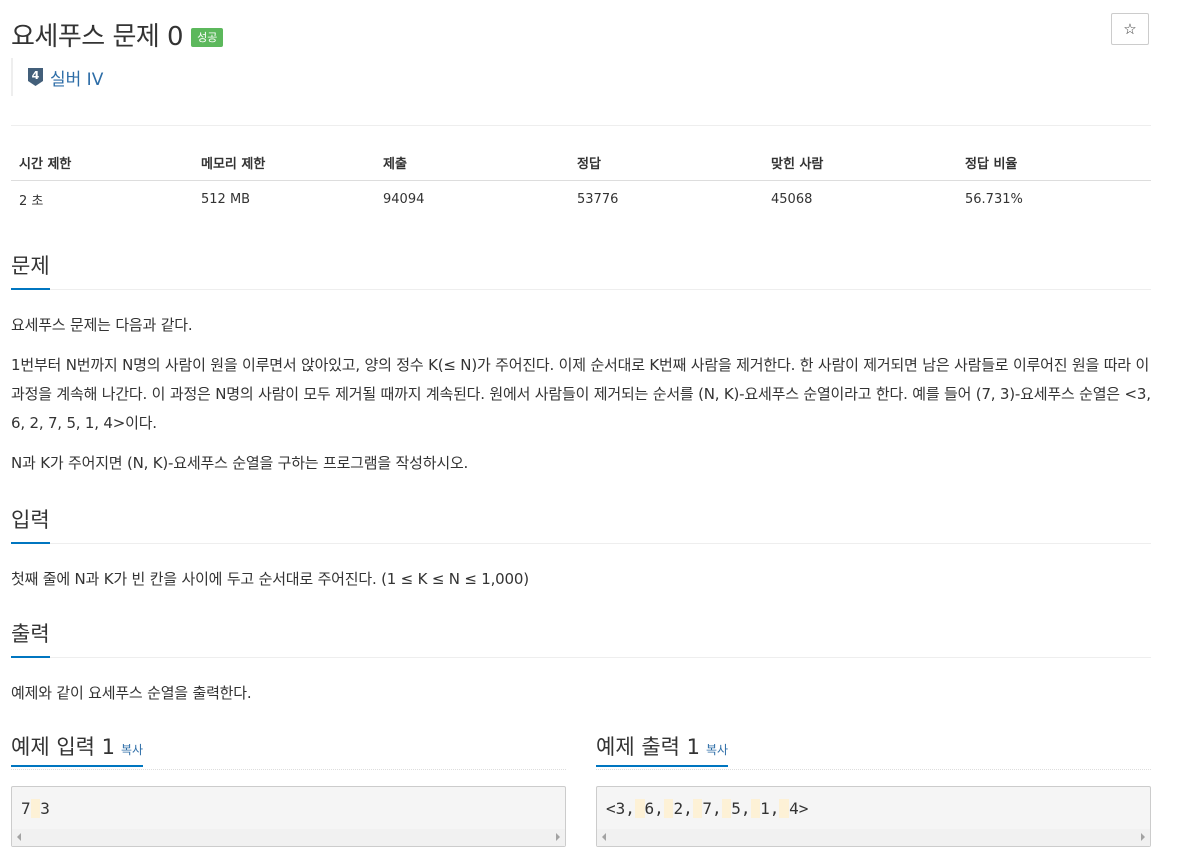  I want to click on input-title: 입력, so click(30, 524).